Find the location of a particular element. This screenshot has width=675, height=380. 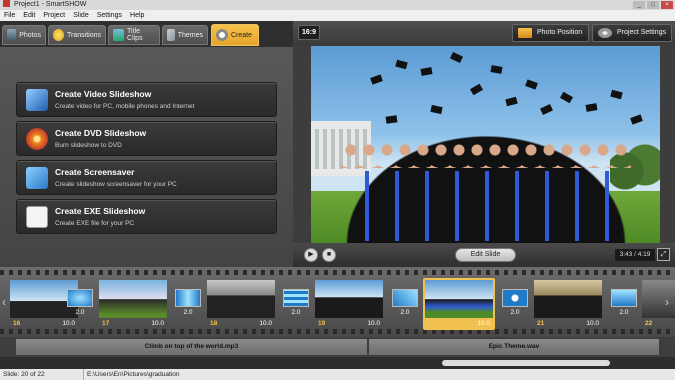

tab-photos: Photos is located at coordinates (24, 35).